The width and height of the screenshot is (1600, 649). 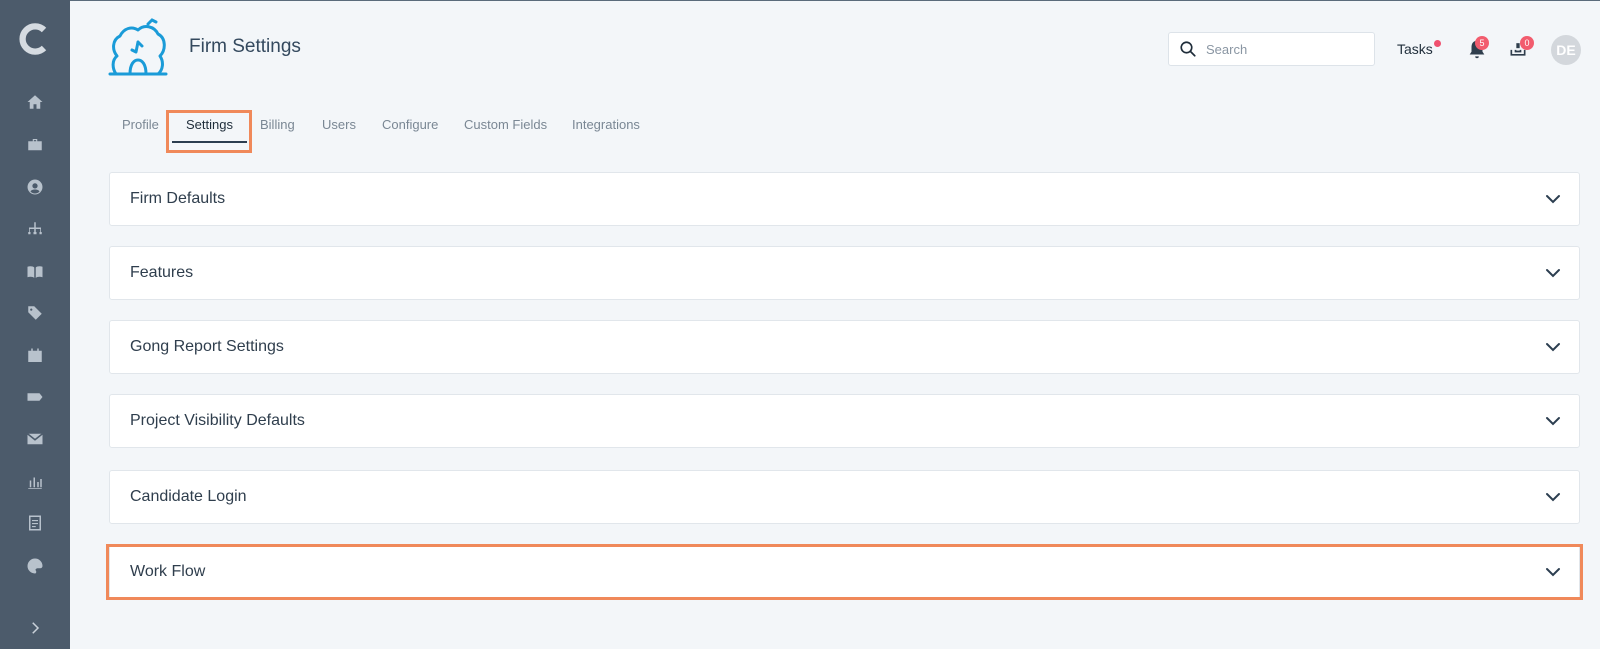 I want to click on panel-title: Candidate Login, so click(x=188, y=496).